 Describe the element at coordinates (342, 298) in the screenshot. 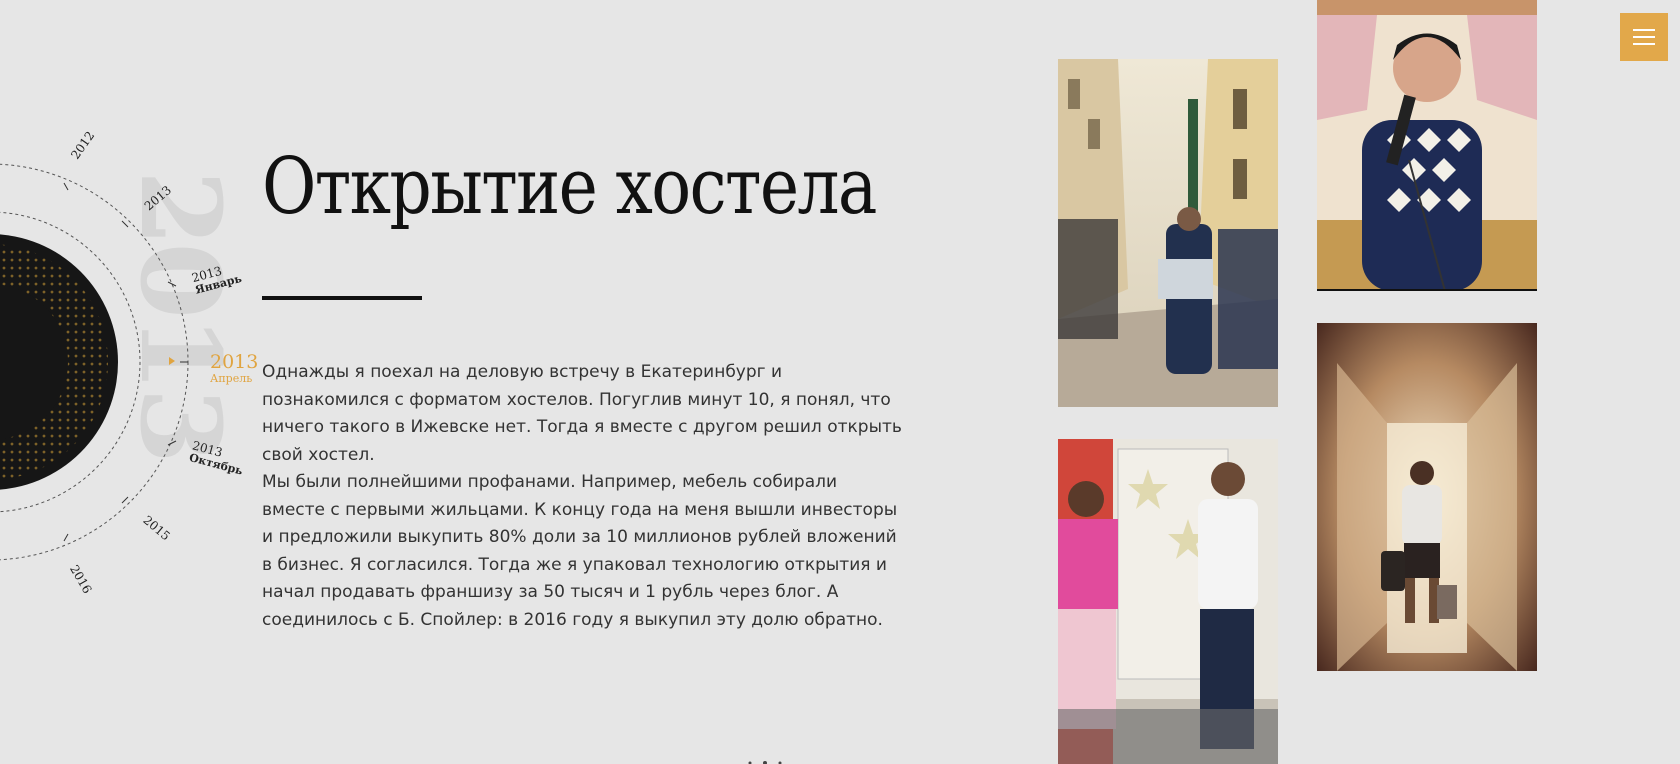

I see `title-underline` at that location.